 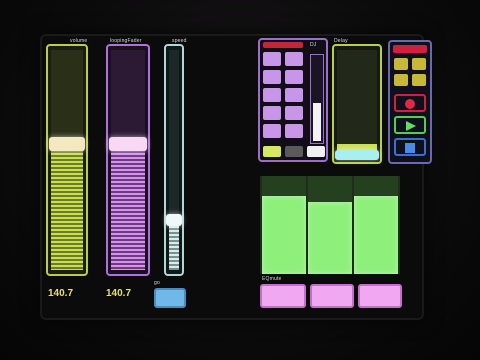 I want to click on stop-button, so click(x=410, y=147).